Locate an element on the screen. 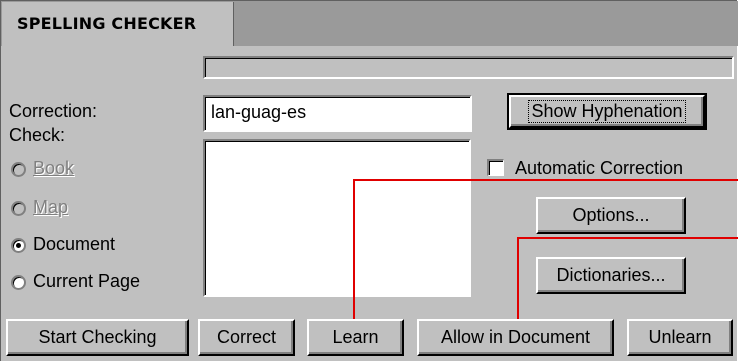 This screenshot has height=362, width=738. radio-current-page is located at coordinates (18, 282).